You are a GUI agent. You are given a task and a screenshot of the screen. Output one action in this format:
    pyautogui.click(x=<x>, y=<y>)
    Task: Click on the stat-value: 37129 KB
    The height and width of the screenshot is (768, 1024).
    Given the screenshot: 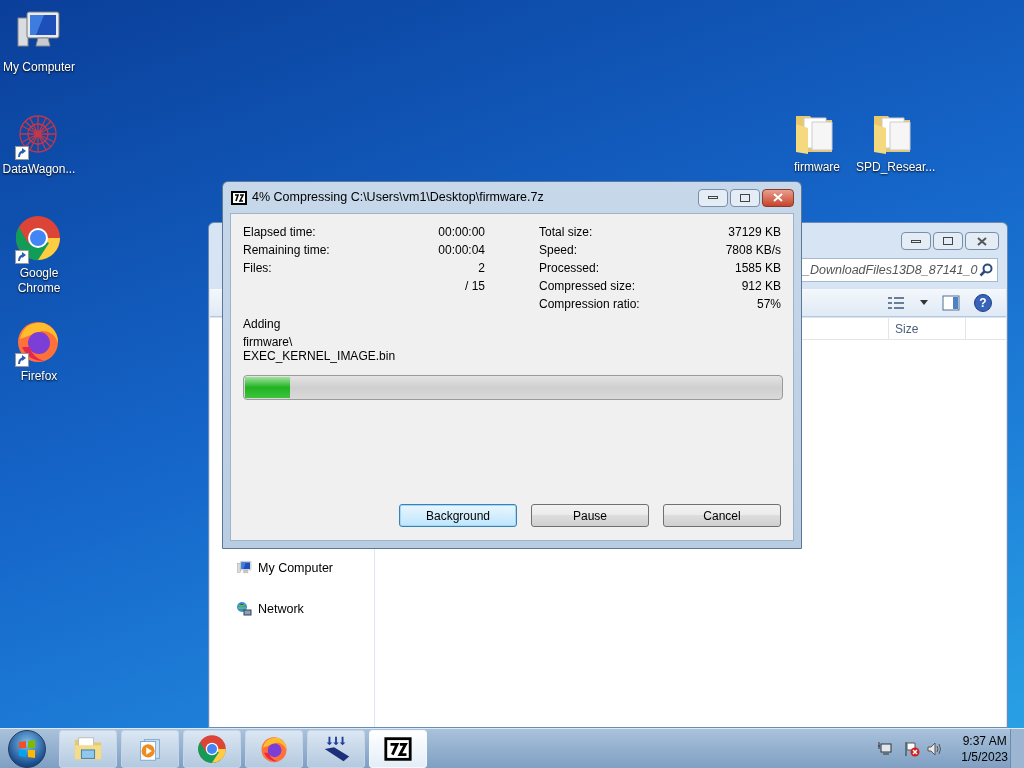 What is the action you would take?
    pyautogui.click(x=754, y=232)
    